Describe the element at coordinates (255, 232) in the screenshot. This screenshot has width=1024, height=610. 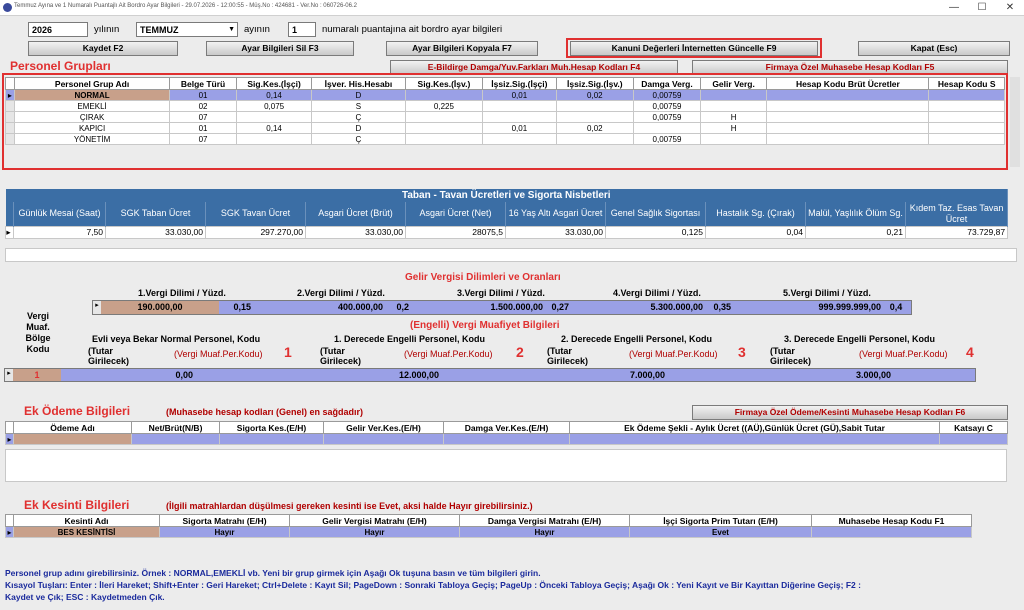
I see `table-cell: 297.270,00` at that location.